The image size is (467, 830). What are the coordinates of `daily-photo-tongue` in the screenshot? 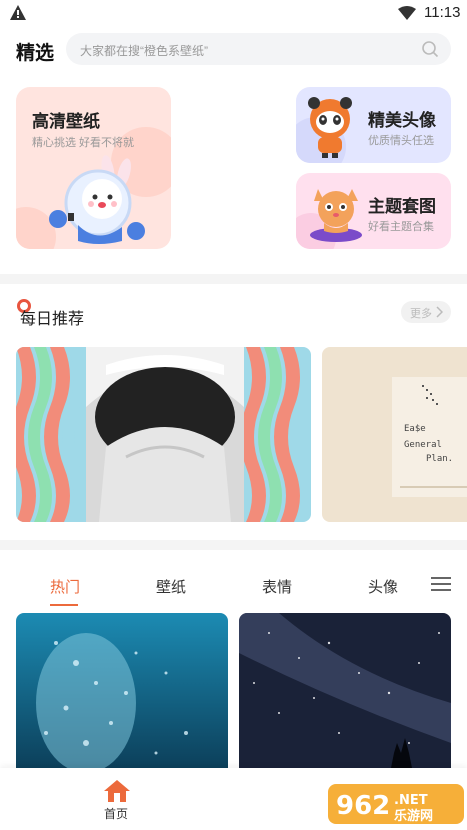 It's located at (163, 434).